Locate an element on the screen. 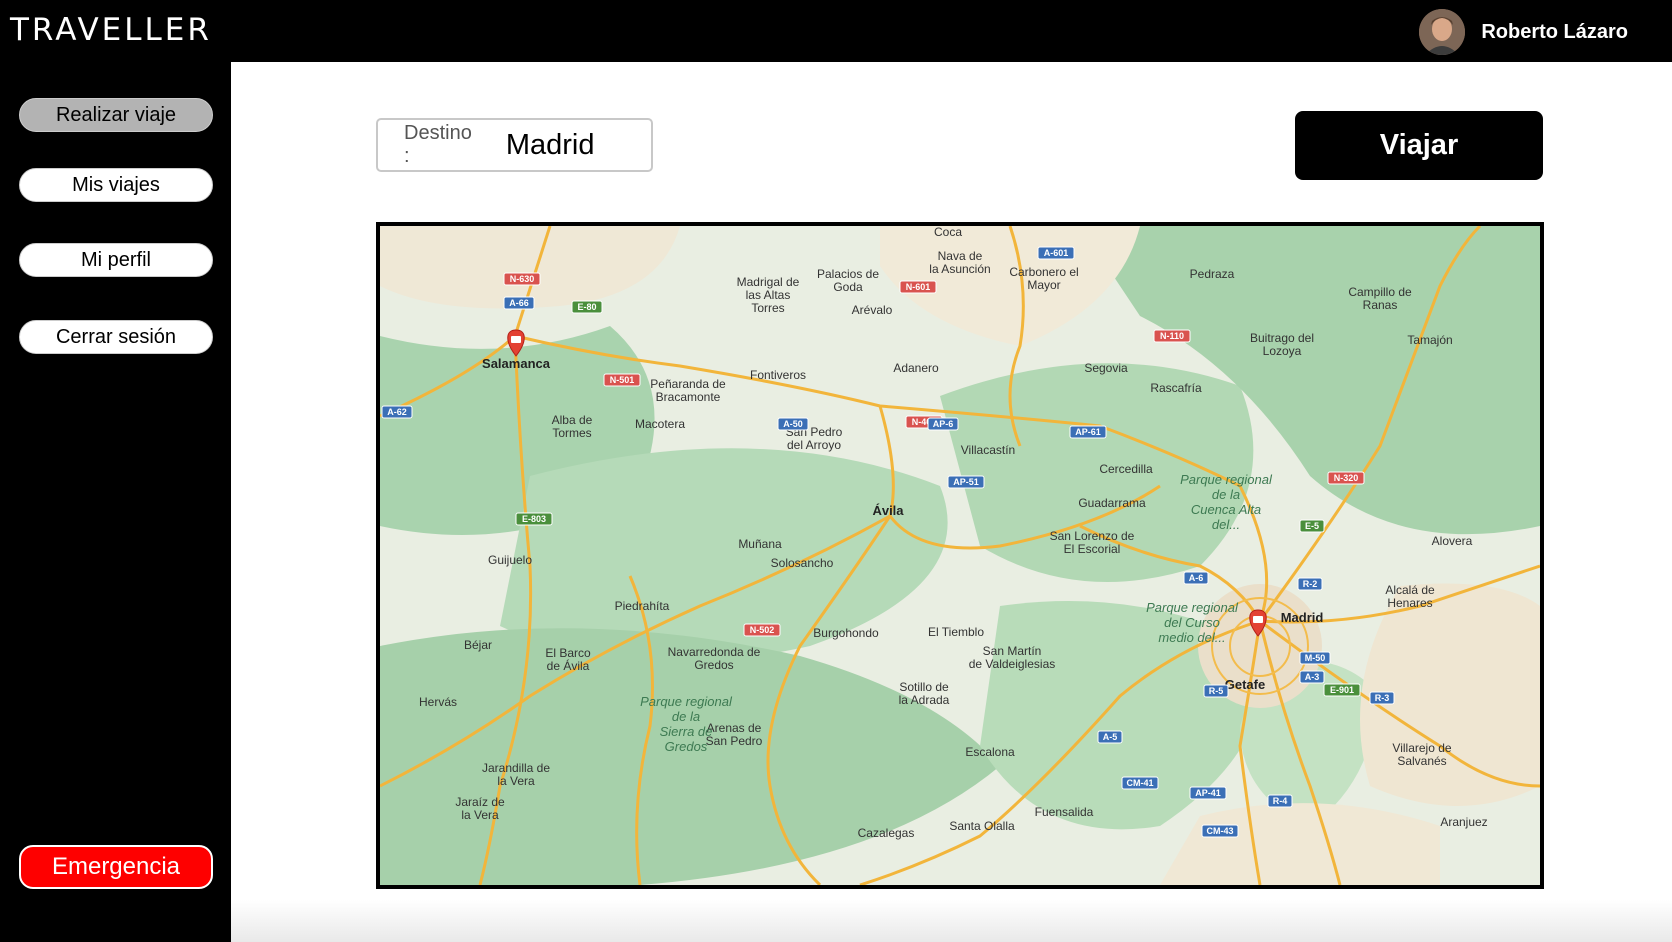 The width and height of the screenshot is (1672, 942). svg-text: A-5 is located at coordinates (1110, 737).